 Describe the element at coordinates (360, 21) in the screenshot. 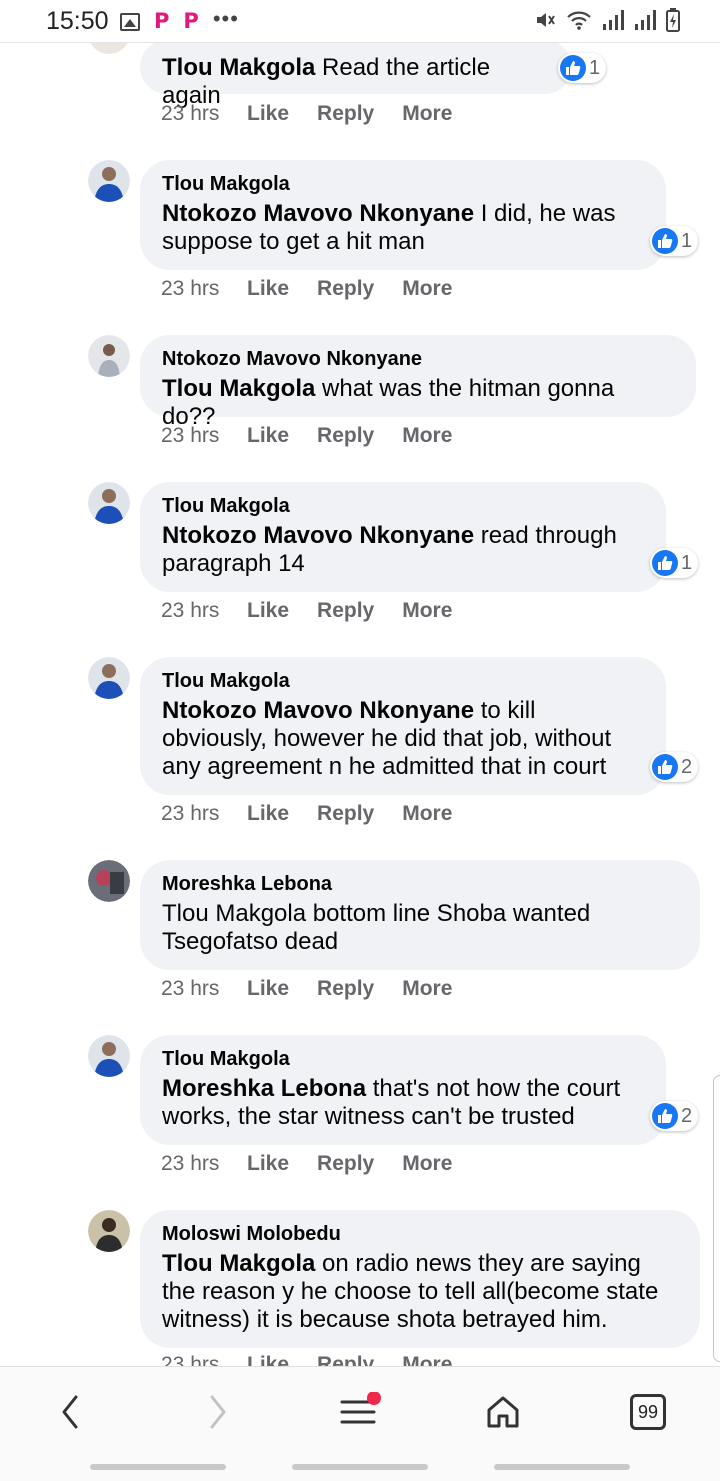

I see `status-bar: 15:50 𝗣 𝗣 •••` at that location.